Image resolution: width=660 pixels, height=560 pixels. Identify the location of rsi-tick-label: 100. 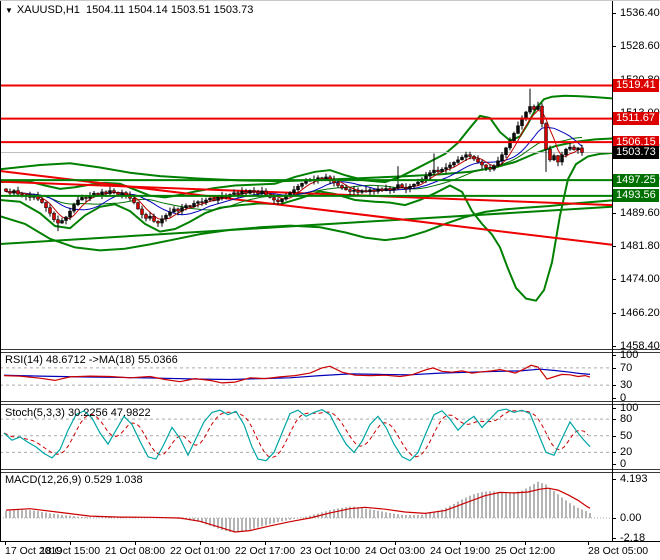
(629, 355).